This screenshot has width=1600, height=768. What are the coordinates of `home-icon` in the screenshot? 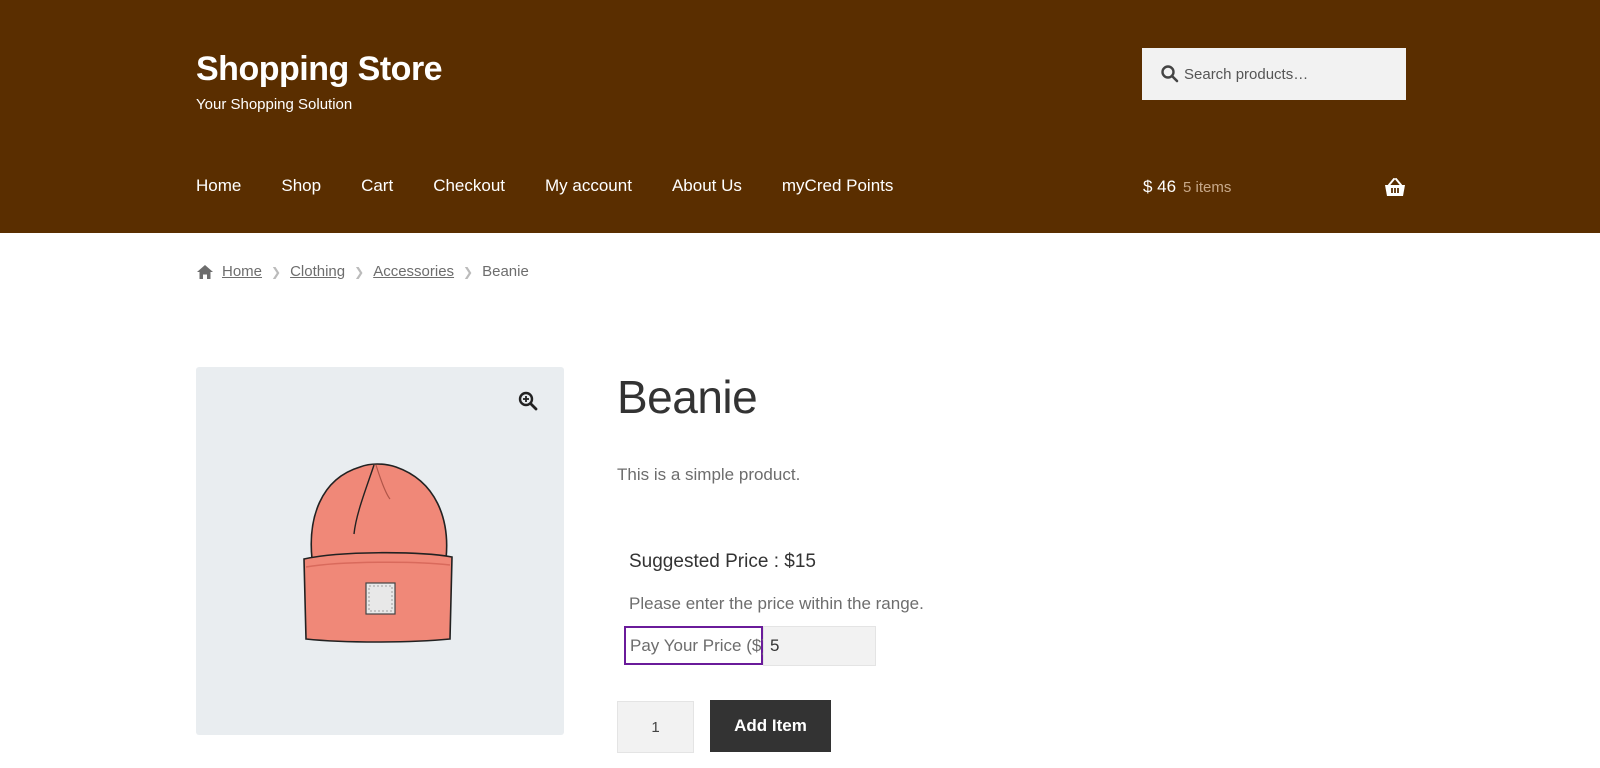 It's located at (205, 271).